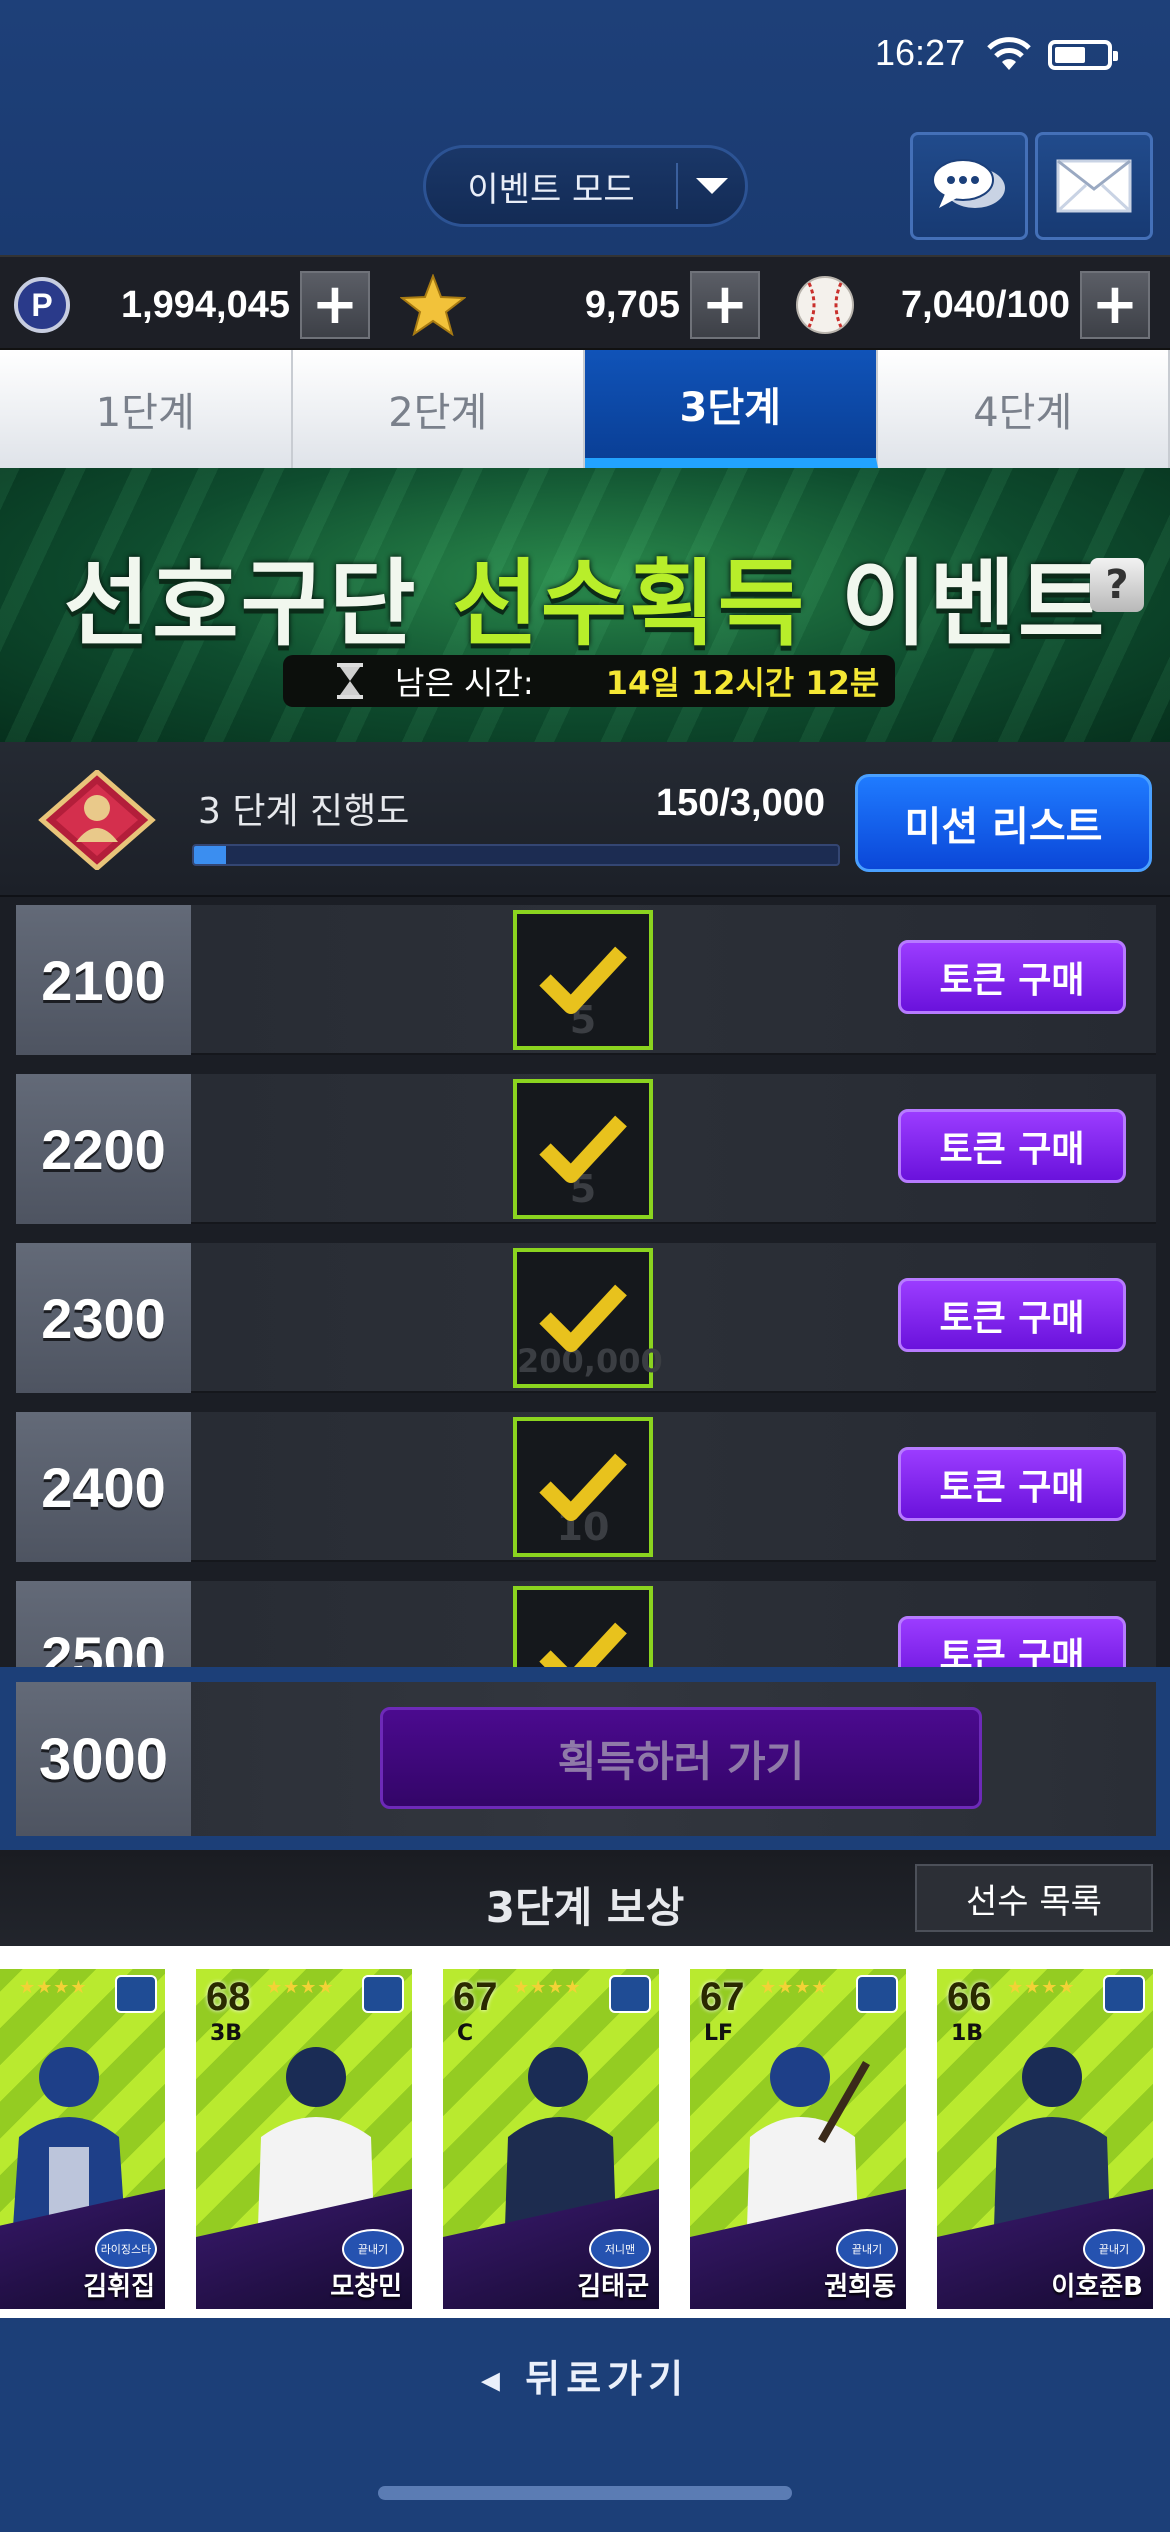  What do you see at coordinates (119, 2287) in the screenshot?
I see `card-player-name: 김휘집` at bounding box center [119, 2287].